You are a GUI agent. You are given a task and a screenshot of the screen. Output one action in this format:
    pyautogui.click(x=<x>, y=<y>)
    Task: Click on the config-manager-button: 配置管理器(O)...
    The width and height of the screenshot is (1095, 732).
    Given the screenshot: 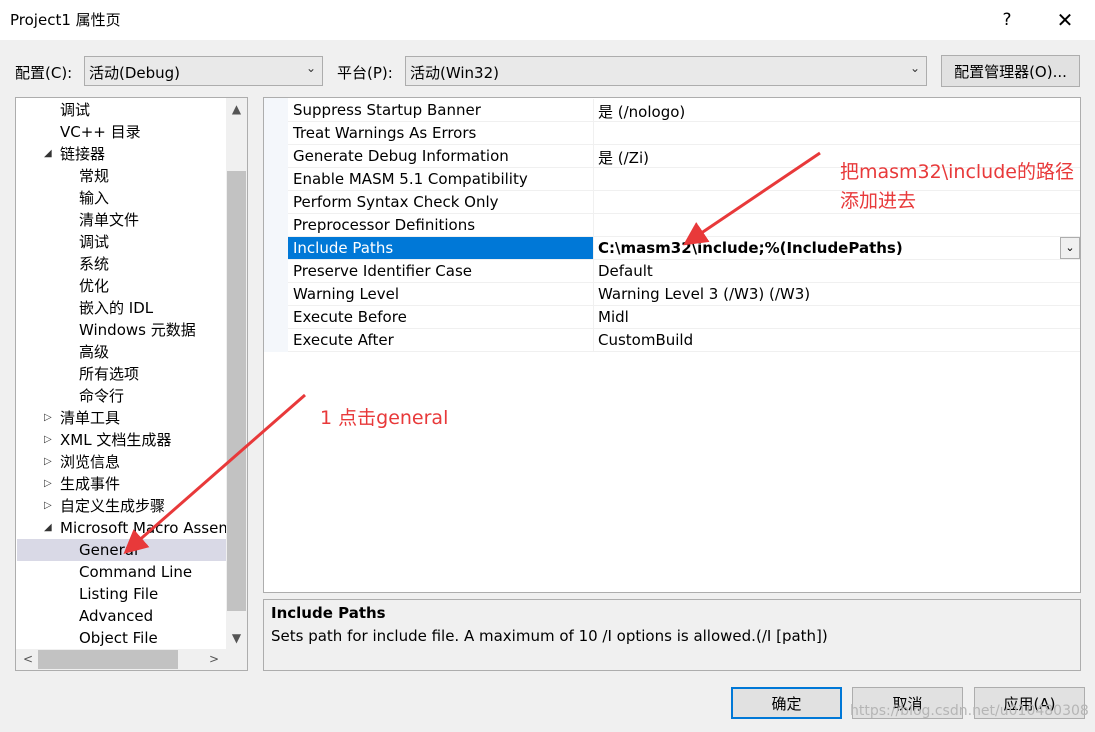 What is the action you would take?
    pyautogui.click(x=1010, y=71)
    